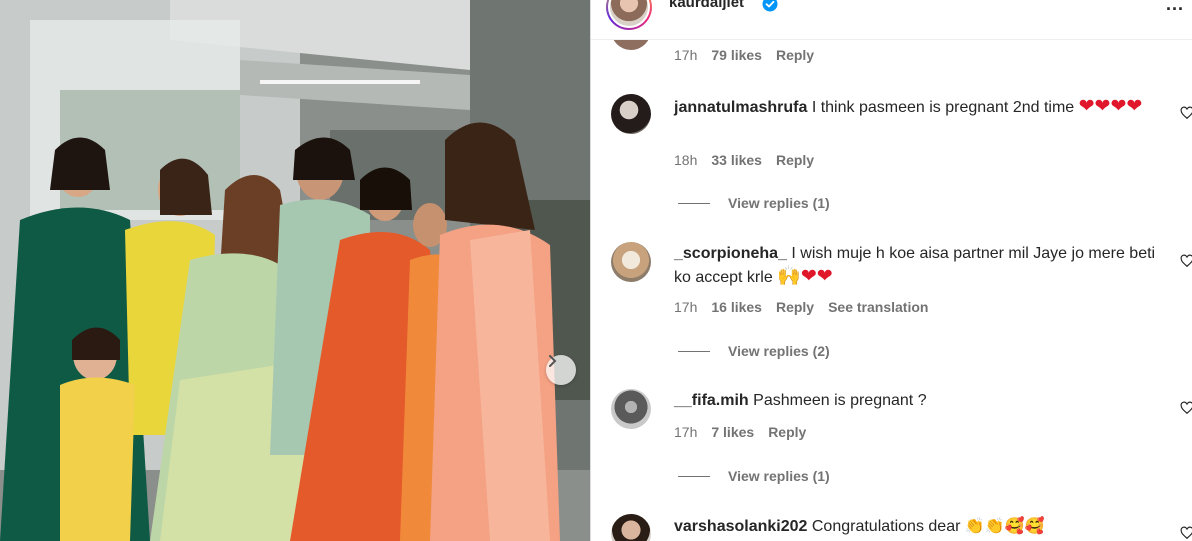 The image size is (1192, 541). I want to click on comment-emoji: 🙌❤❤, so click(805, 276).